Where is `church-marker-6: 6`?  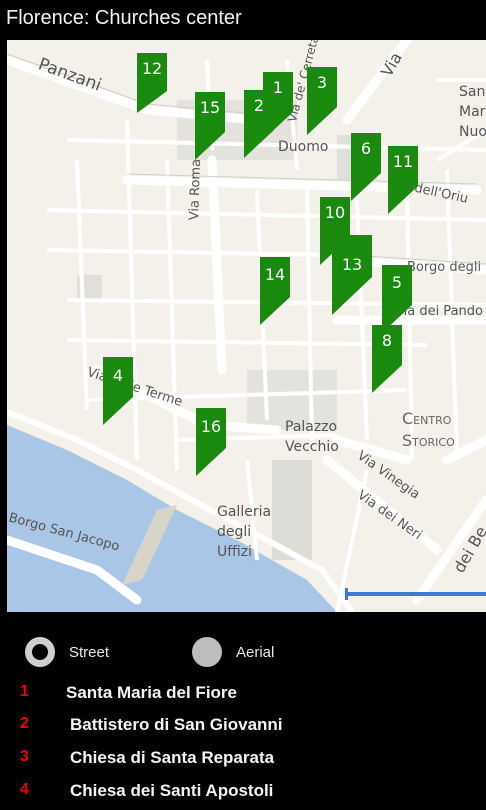
church-marker-6: 6 is located at coordinates (366, 167).